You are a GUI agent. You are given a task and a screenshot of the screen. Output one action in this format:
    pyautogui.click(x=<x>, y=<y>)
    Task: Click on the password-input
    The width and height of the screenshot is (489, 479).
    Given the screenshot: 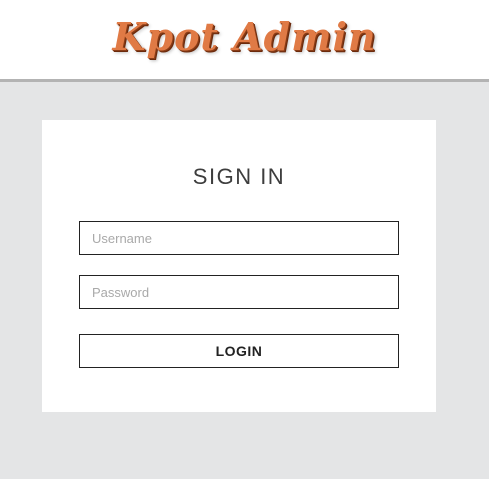 What is the action you would take?
    pyautogui.click(x=239, y=292)
    